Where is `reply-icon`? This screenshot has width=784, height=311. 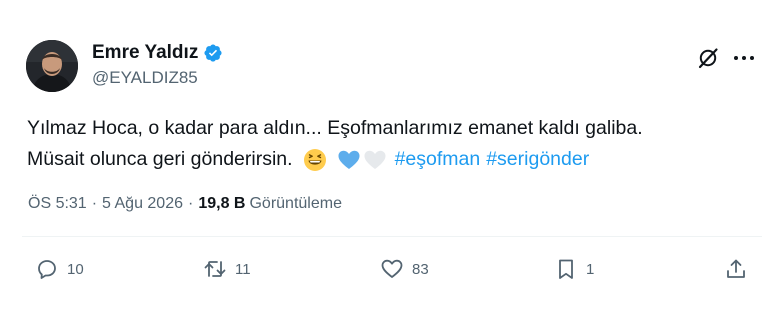 reply-icon is located at coordinates (47, 269).